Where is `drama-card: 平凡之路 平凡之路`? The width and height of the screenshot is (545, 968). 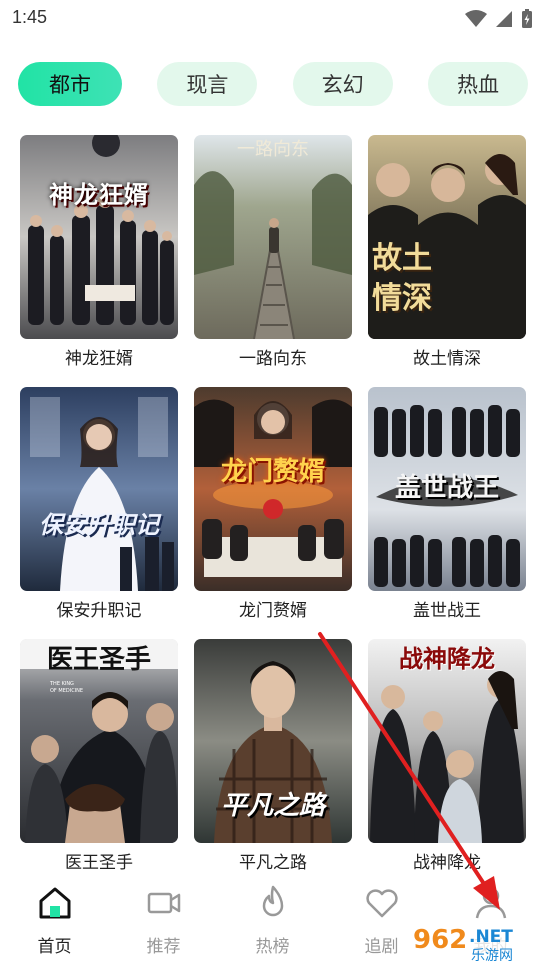
drama-card: 平凡之路 平凡之路 is located at coordinates (273, 765).